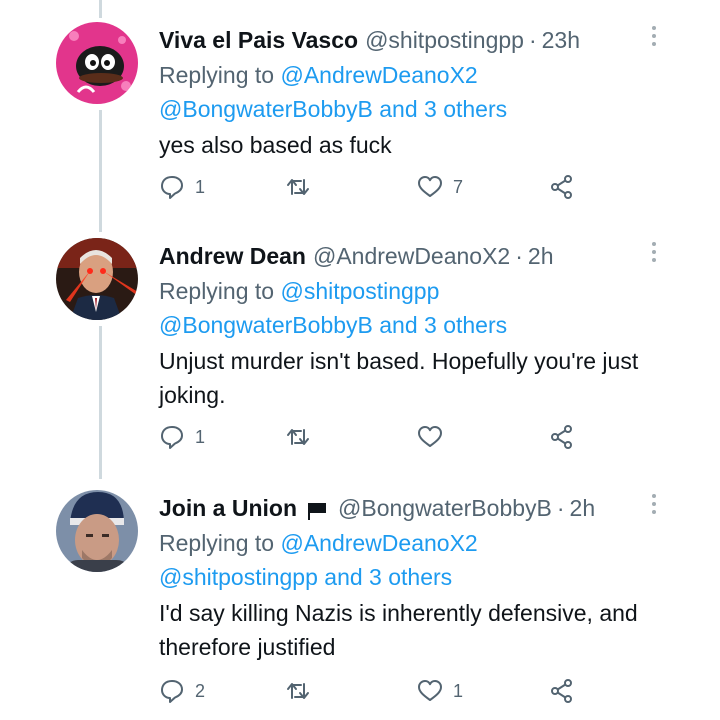  I want to click on tweet-header: Viva el Pais Vasco @shitpostingpp · 23h, so click(409, 40).